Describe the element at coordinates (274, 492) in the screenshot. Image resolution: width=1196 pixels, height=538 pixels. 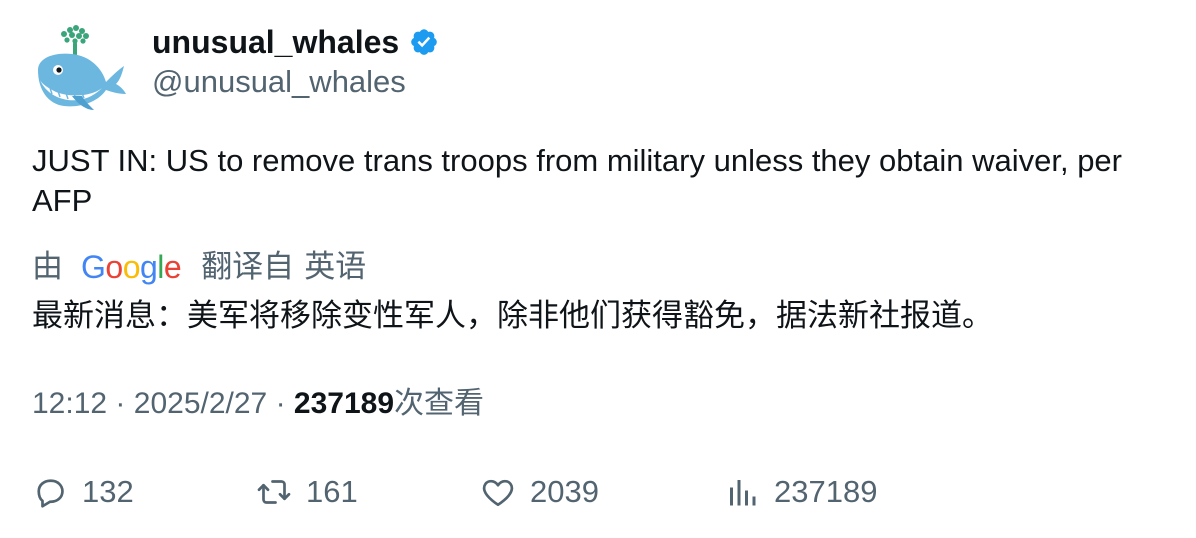
I see `retweet-icon` at that location.